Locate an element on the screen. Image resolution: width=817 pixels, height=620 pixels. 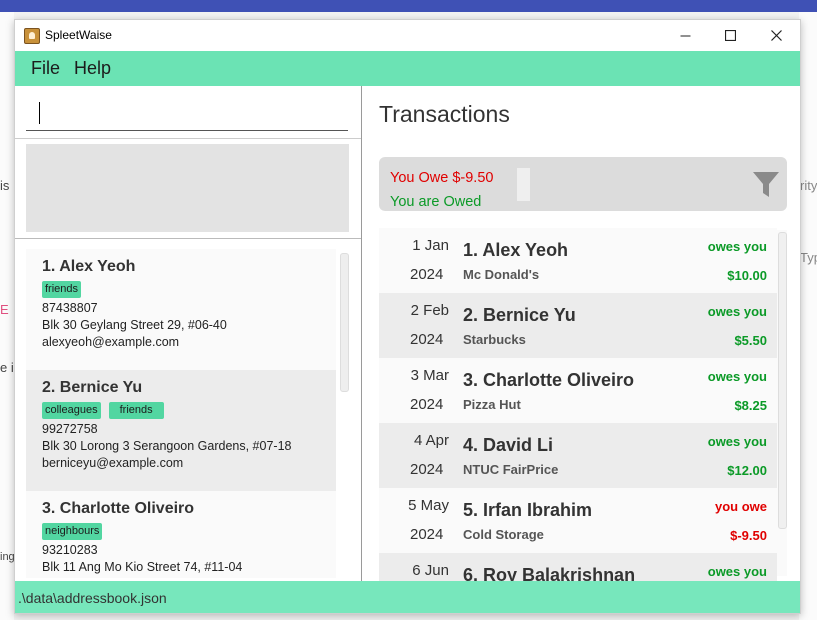
person-name: 1. Alex Yeoh is located at coordinates (89, 266).